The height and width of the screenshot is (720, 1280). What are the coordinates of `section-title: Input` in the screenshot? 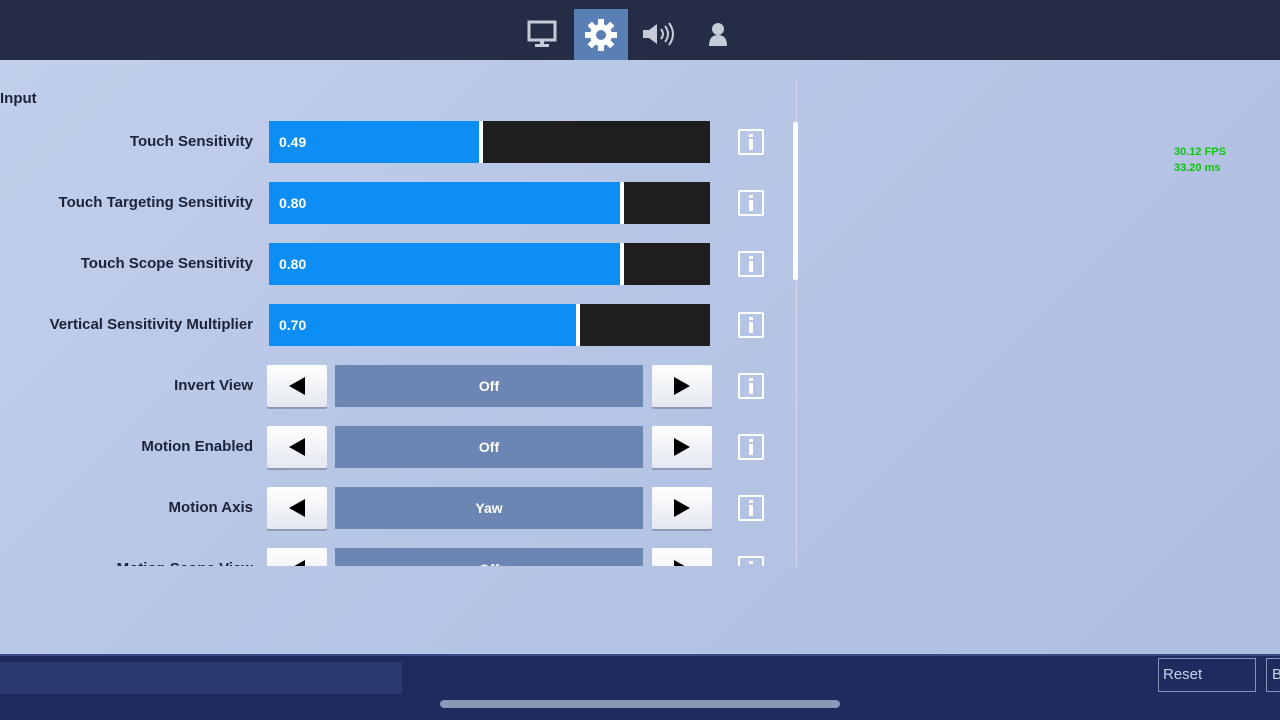 It's located at (18, 98).